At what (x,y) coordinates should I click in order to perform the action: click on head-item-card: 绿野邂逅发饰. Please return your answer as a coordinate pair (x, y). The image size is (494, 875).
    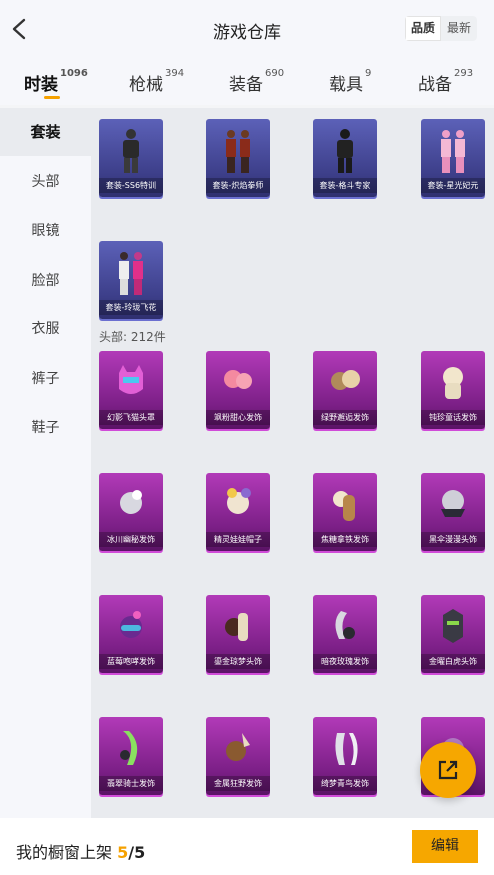
    Looking at the image, I should click on (345, 390).